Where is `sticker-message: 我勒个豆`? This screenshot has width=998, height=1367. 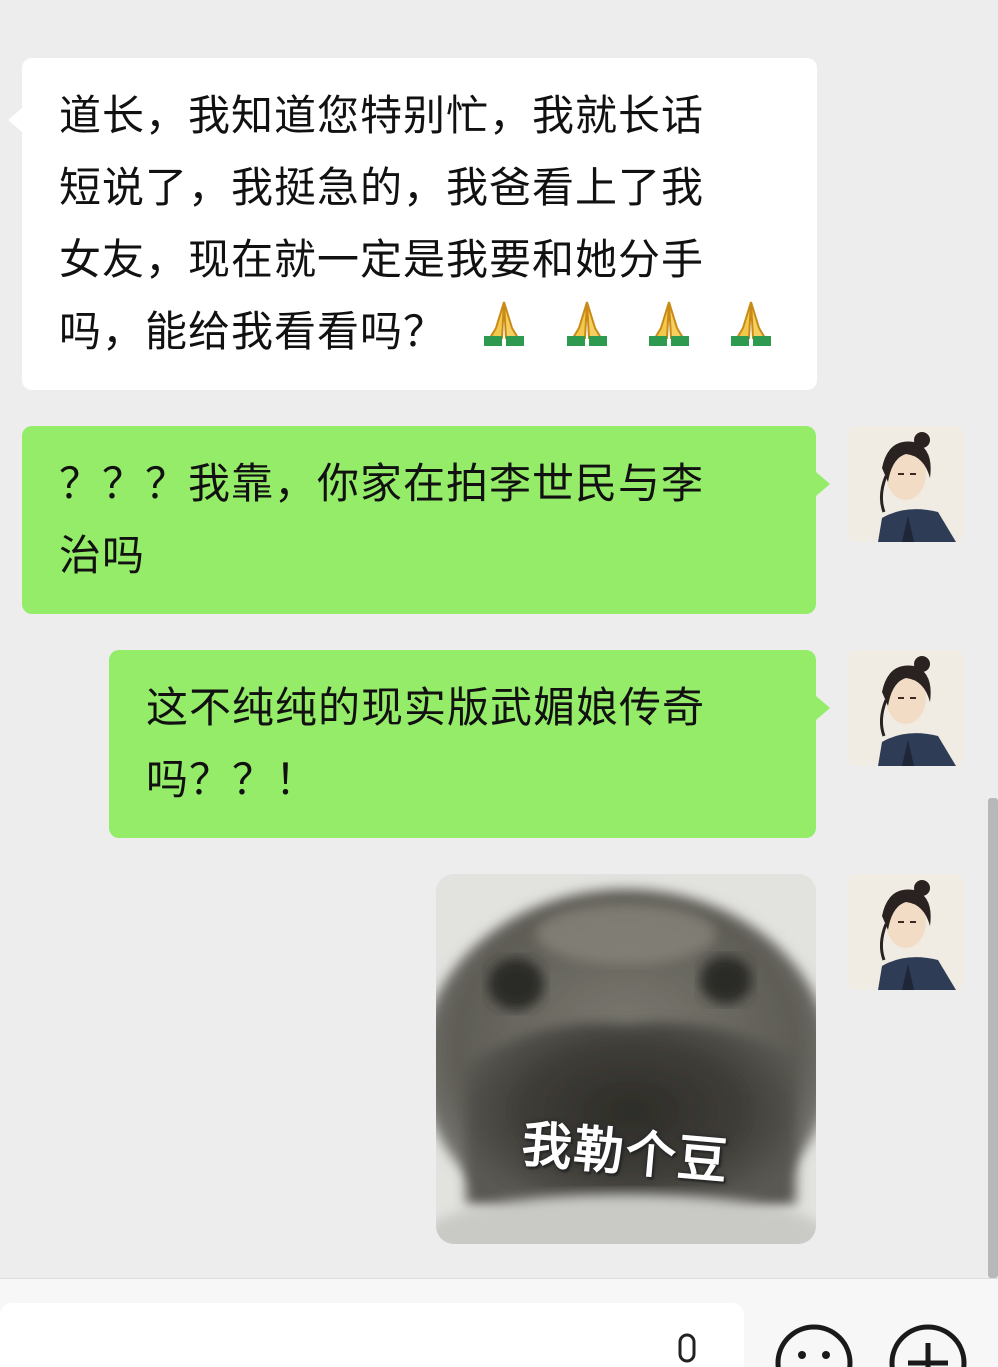 sticker-message: 我勒个豆 is located at coordinates (626, 1059).